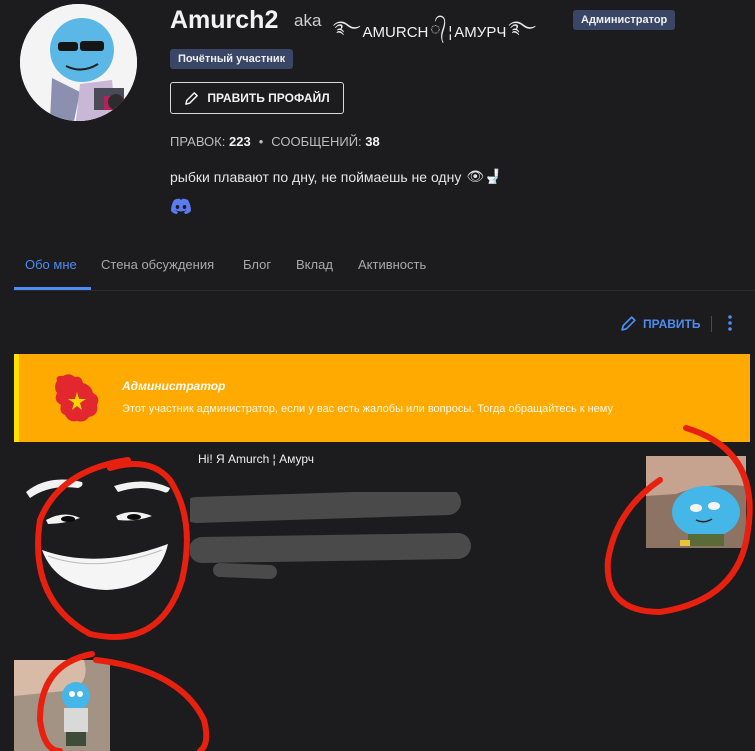  Describe the element at coordinates (624, 20) in the screenshot. I see `admin-badge: Администратор` at that location.